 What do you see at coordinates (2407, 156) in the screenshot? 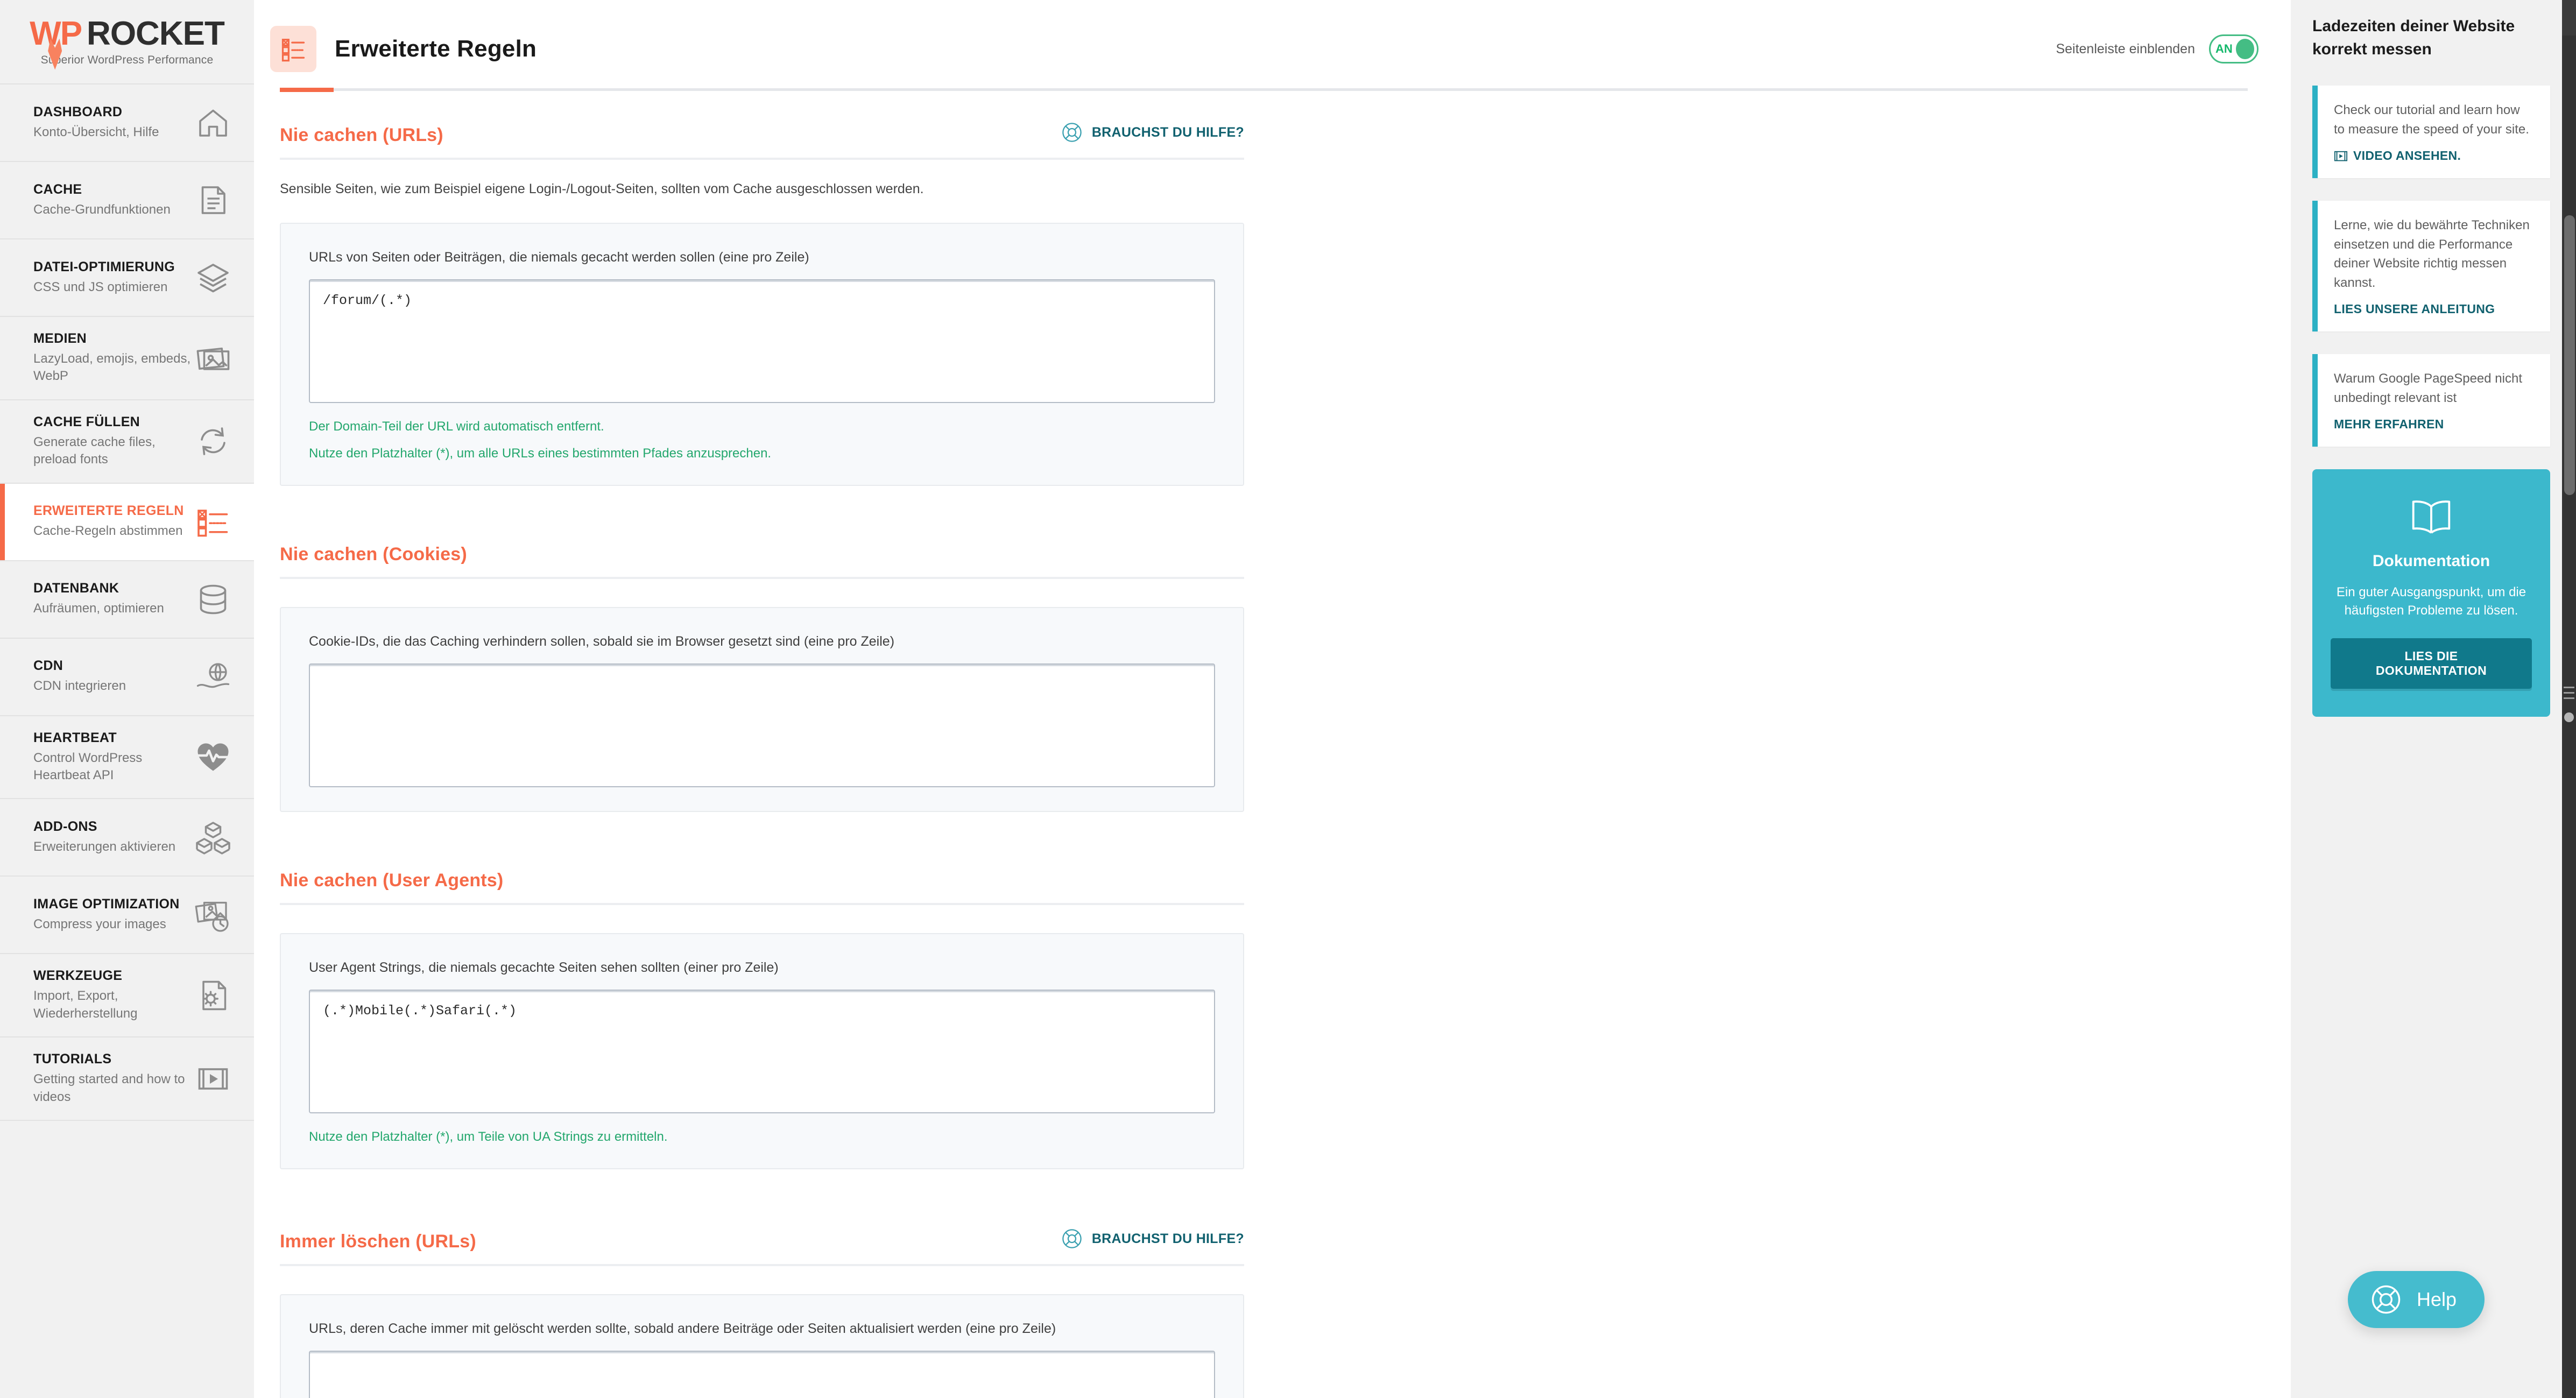
I see `tip-card-link-label: VIDEO ANSEHEN.` at bounding box center [2407, 156].